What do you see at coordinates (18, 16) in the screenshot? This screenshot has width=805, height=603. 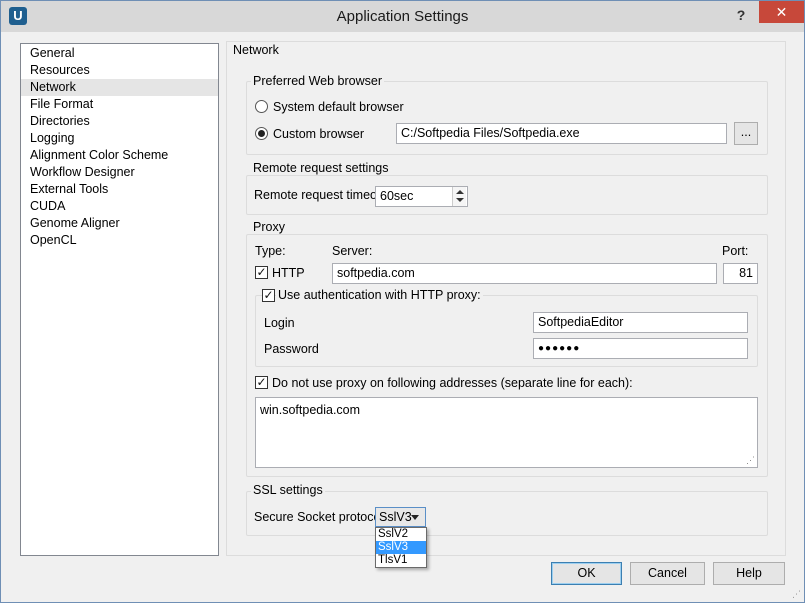 I see `app-icon: U` at bounding box center [18, 16].